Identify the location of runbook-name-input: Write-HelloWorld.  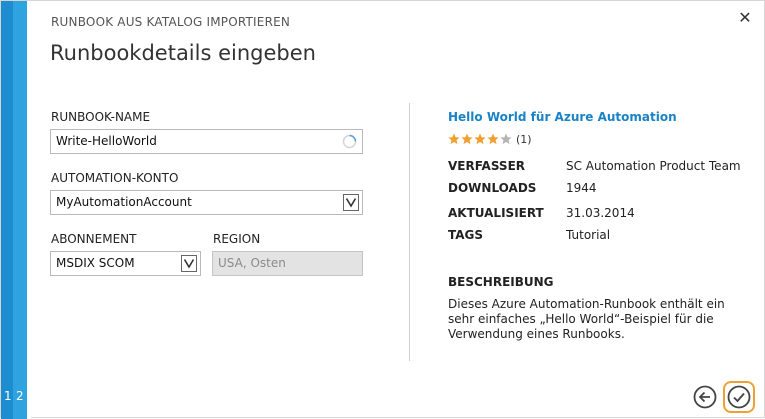
(206, 141).